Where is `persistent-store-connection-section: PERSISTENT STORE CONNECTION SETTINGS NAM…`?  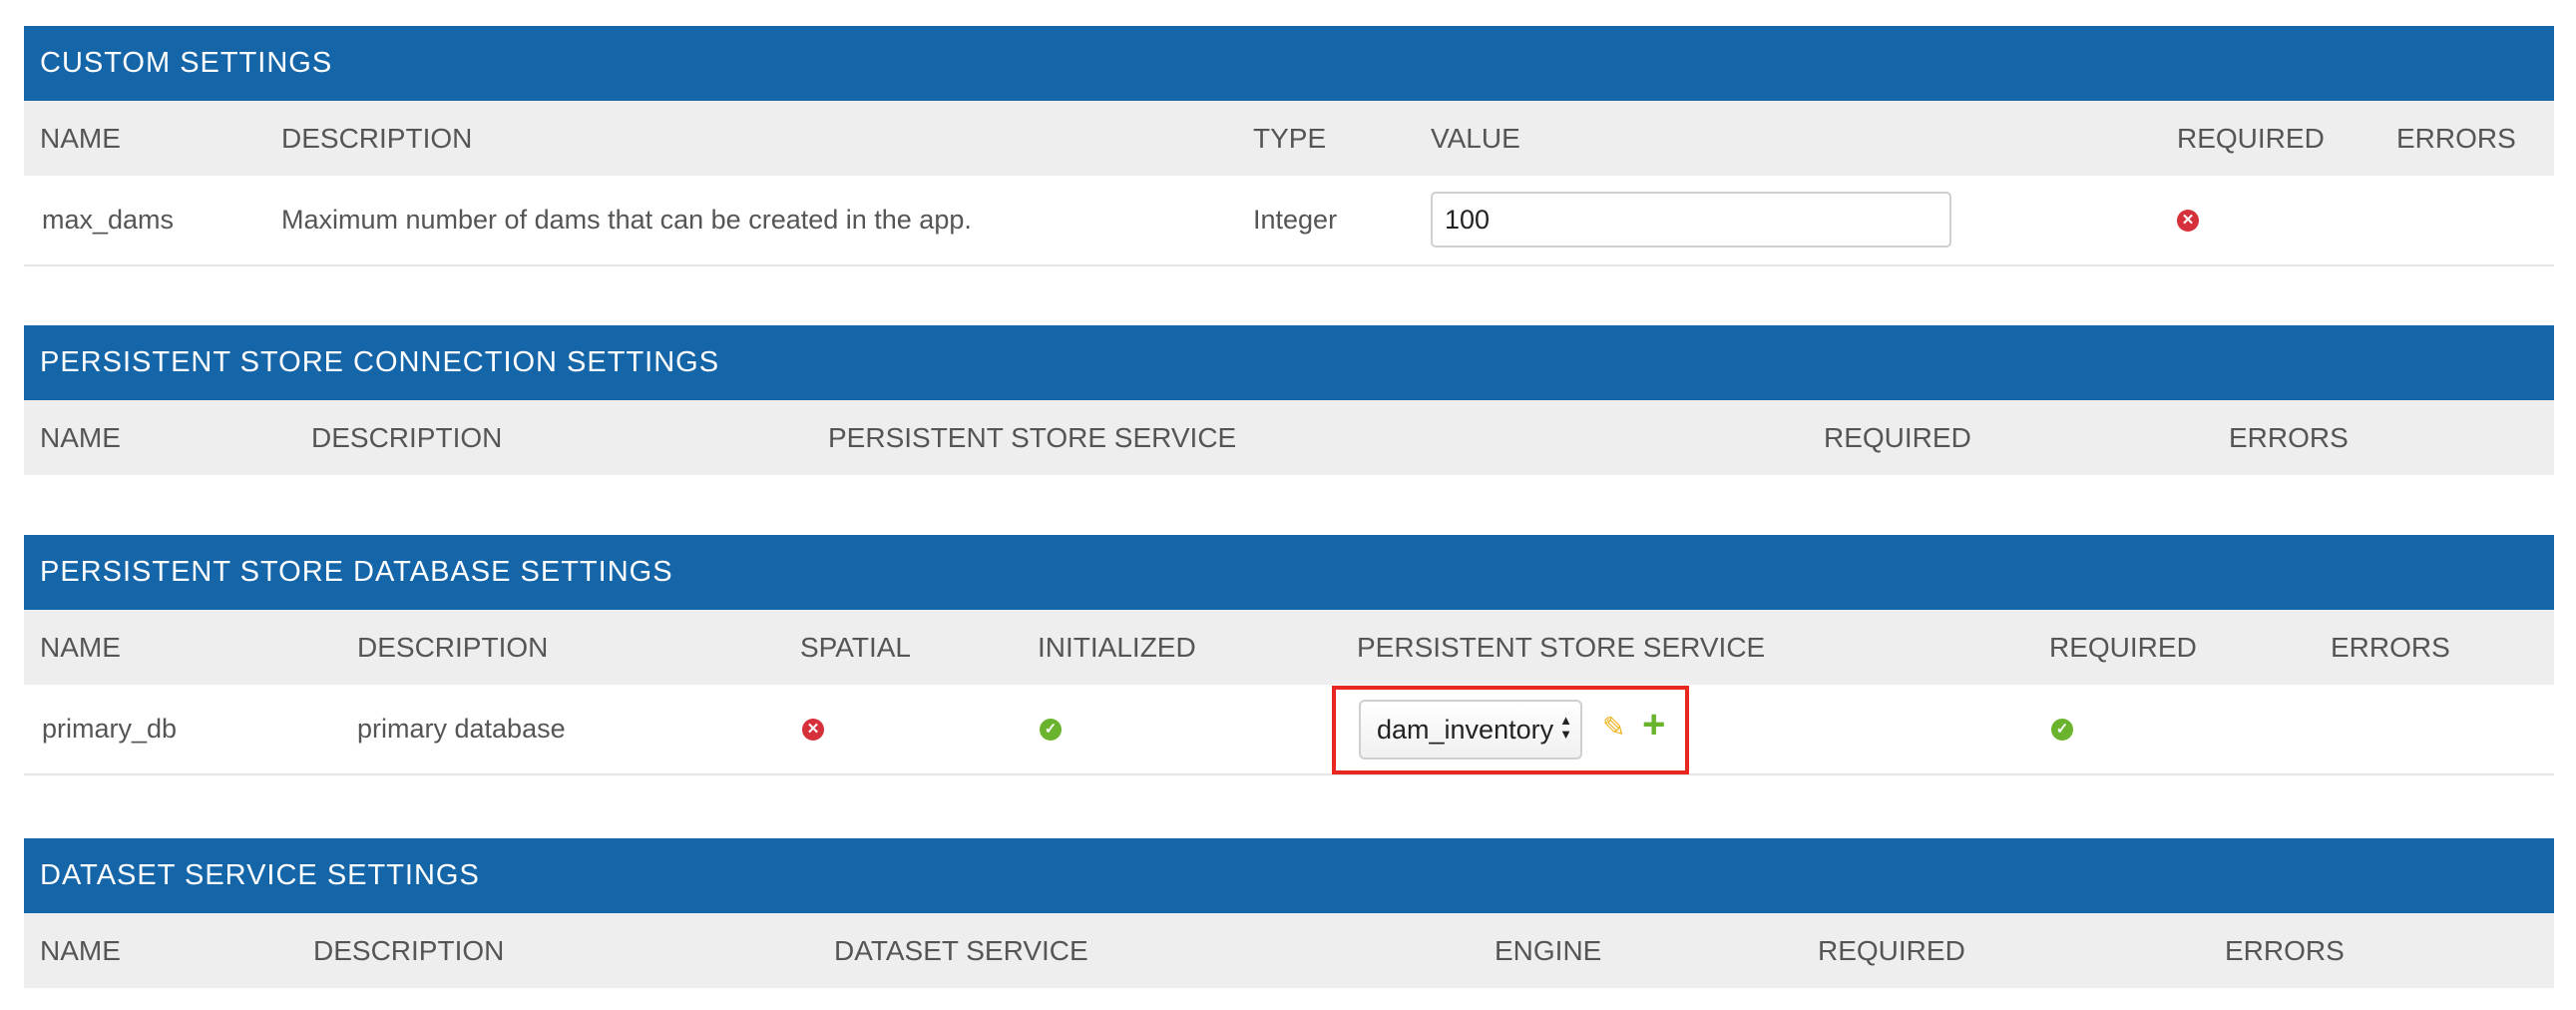
persistent-store-connection-section: PERSISTENT STORE CONNECTION SETTINGS NAM… is located at coordinates (1289, 400).